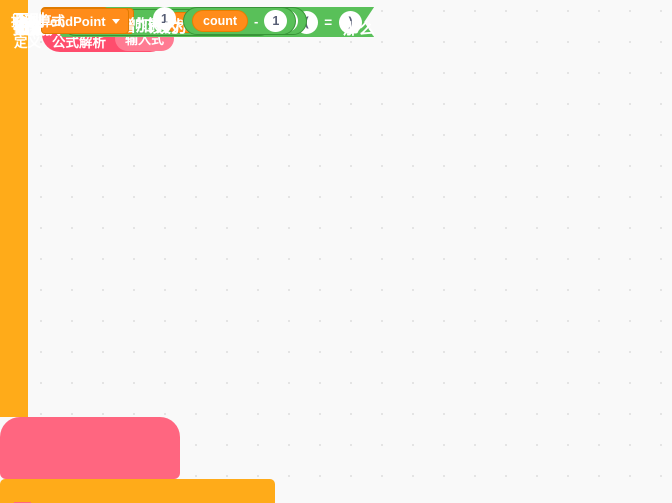  What do you see at coordinates (164, 27) in the screenshot?
I see `set-end-point-verb-label: 设为` at bounding box center [164, 27].